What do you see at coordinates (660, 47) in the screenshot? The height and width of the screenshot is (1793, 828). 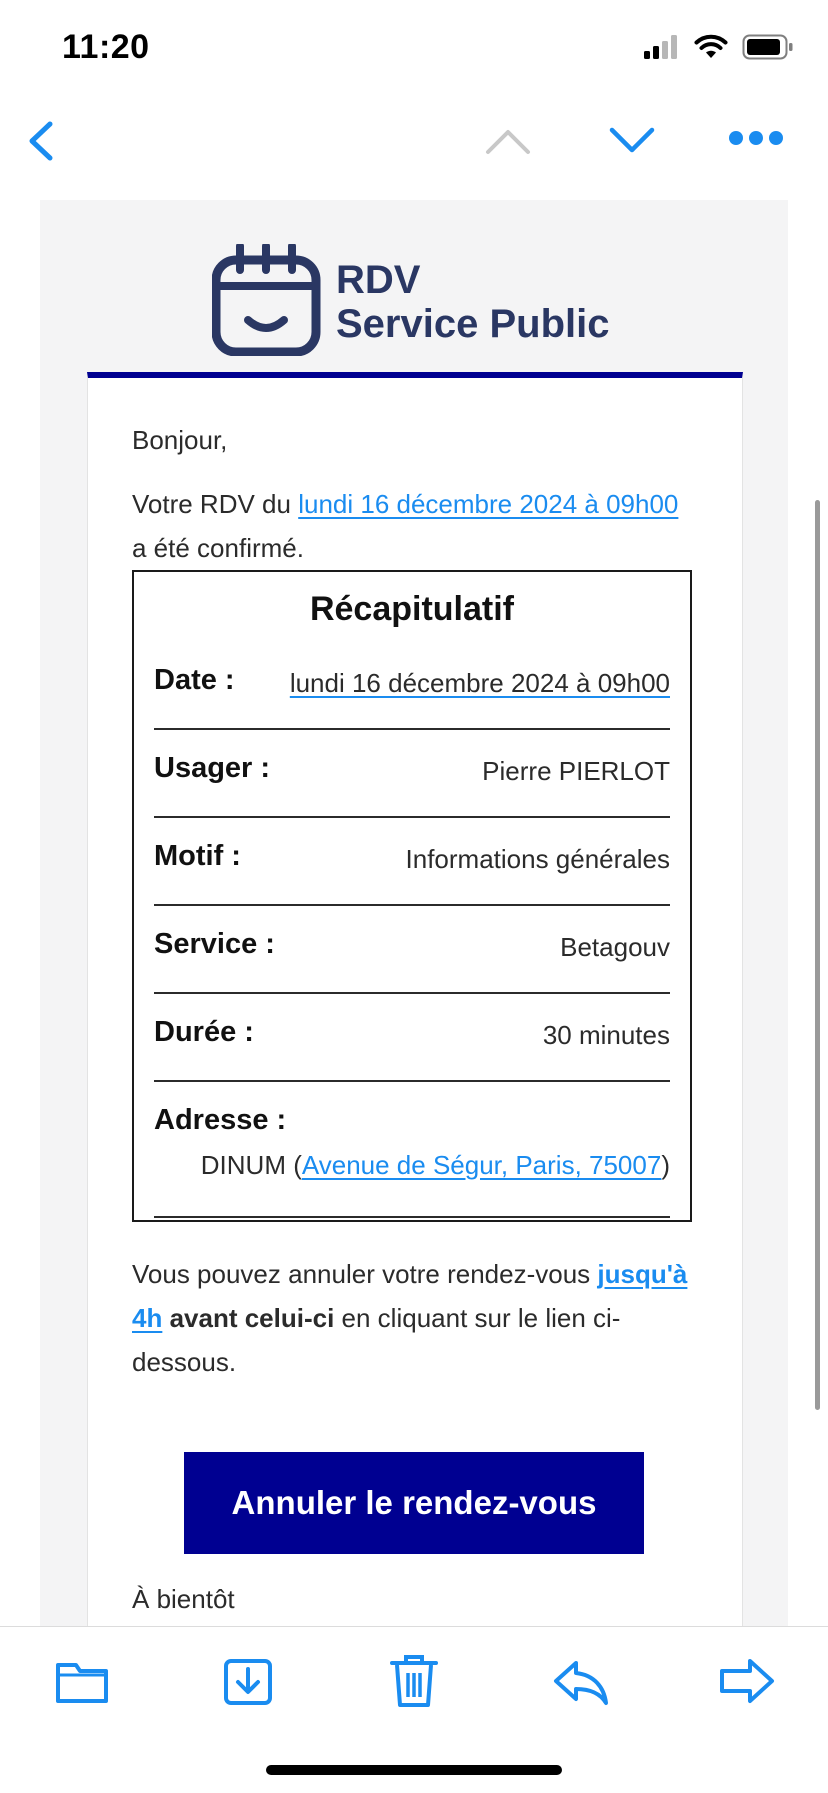 I see `cellular-signal-icon` at bounding box center [660, 47].